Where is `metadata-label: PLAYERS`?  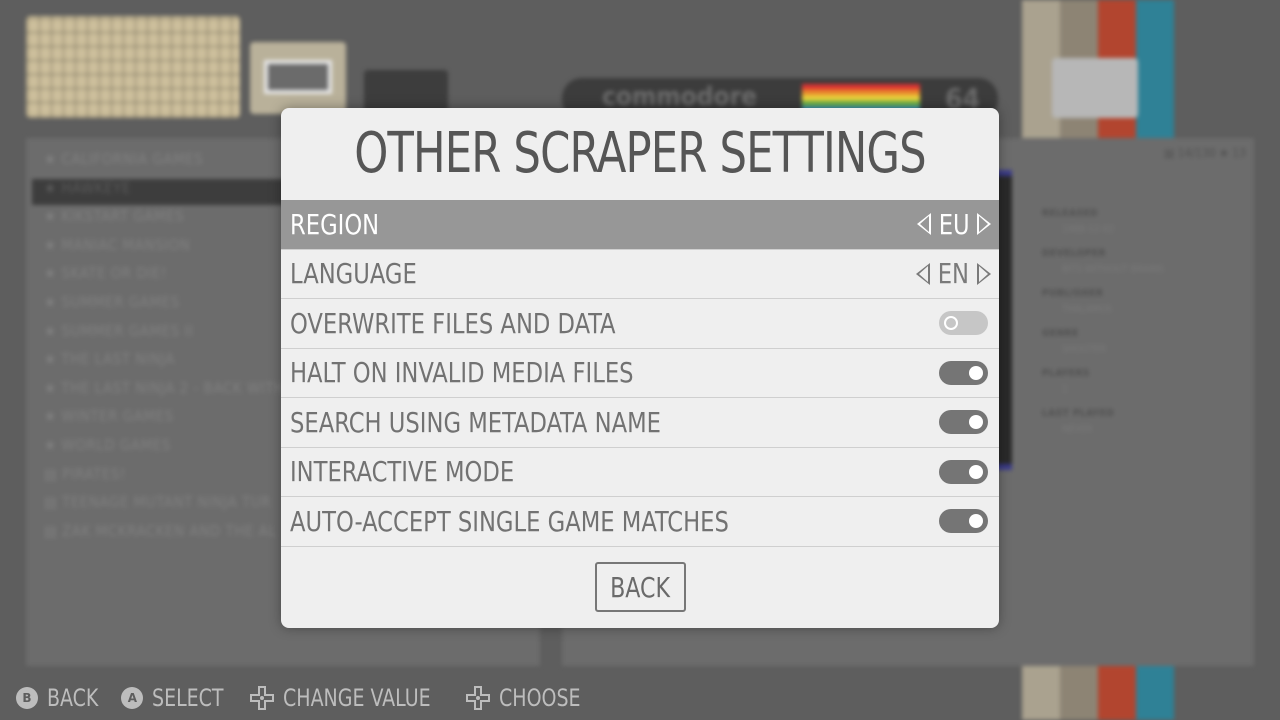
metadata-label: PLAYERS is located at coordinates (1066, 373).